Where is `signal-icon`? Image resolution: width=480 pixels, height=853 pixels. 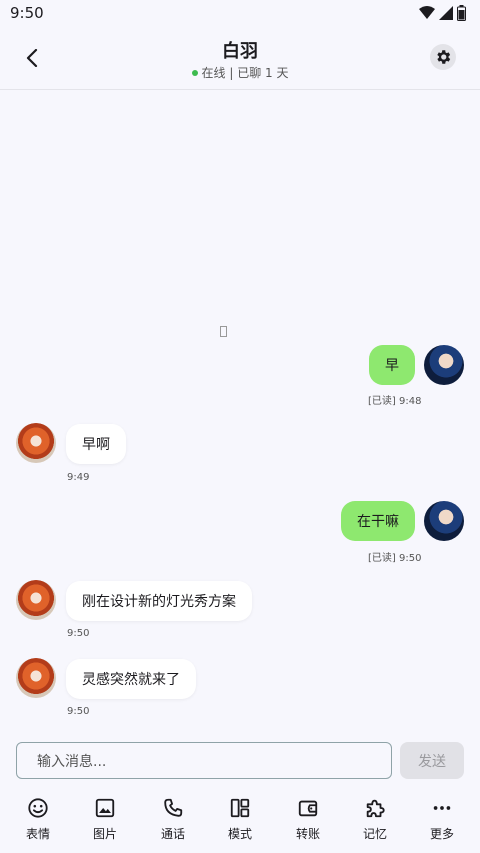
signal-icon is located at coordinates (446, 13).